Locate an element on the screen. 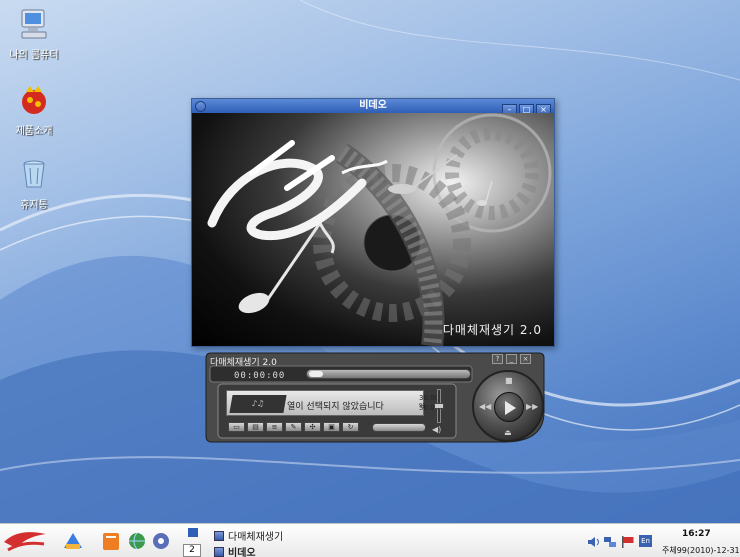 Image resolution: width=740 pixels, height=557 pixels. desktop-switcher-icon is located at coordinates (193, 532).